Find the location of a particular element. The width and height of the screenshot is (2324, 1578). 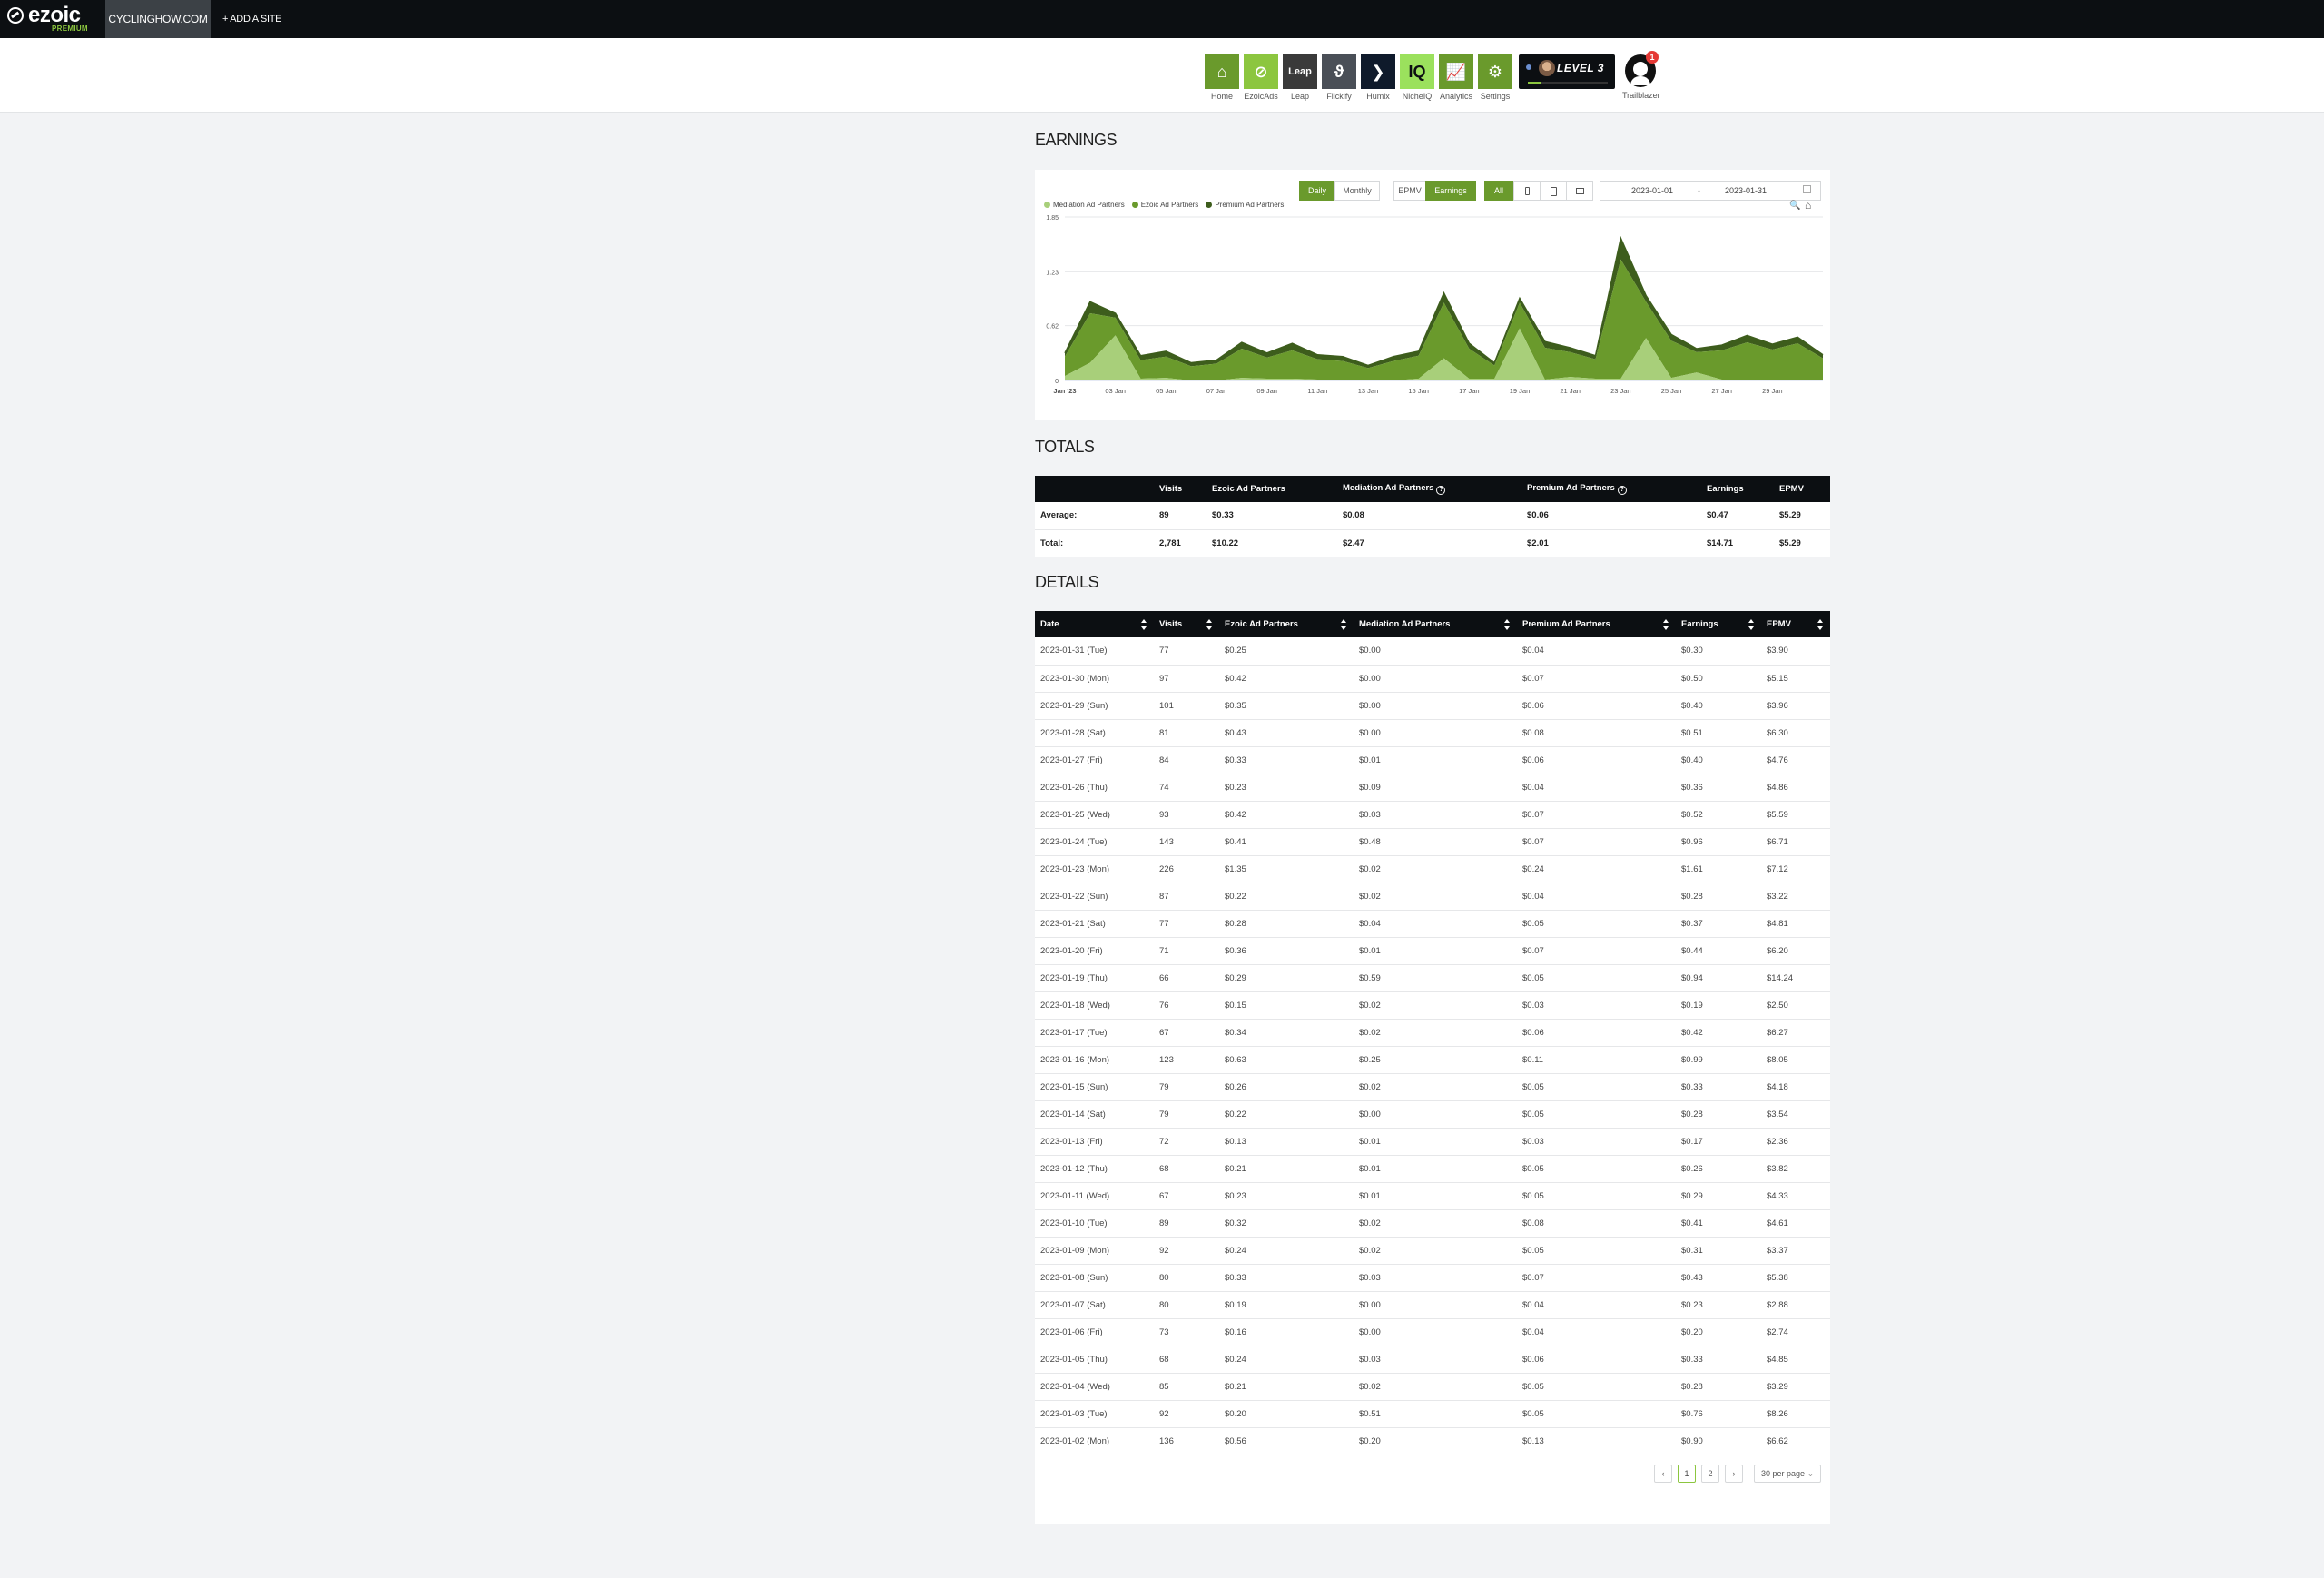

table-cell: $0.40 is located at coordinates (1718, 706).